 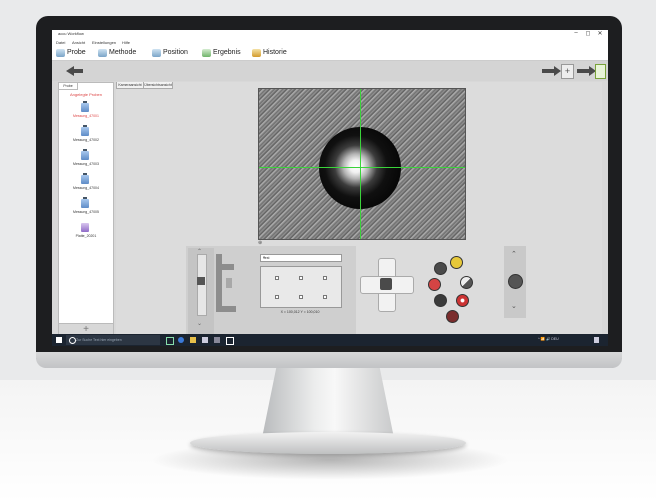 What do you see at coordinates (548, 71) in the screenshot?
I see `next-add-arrow-icon` at bounding box center [548, 71].